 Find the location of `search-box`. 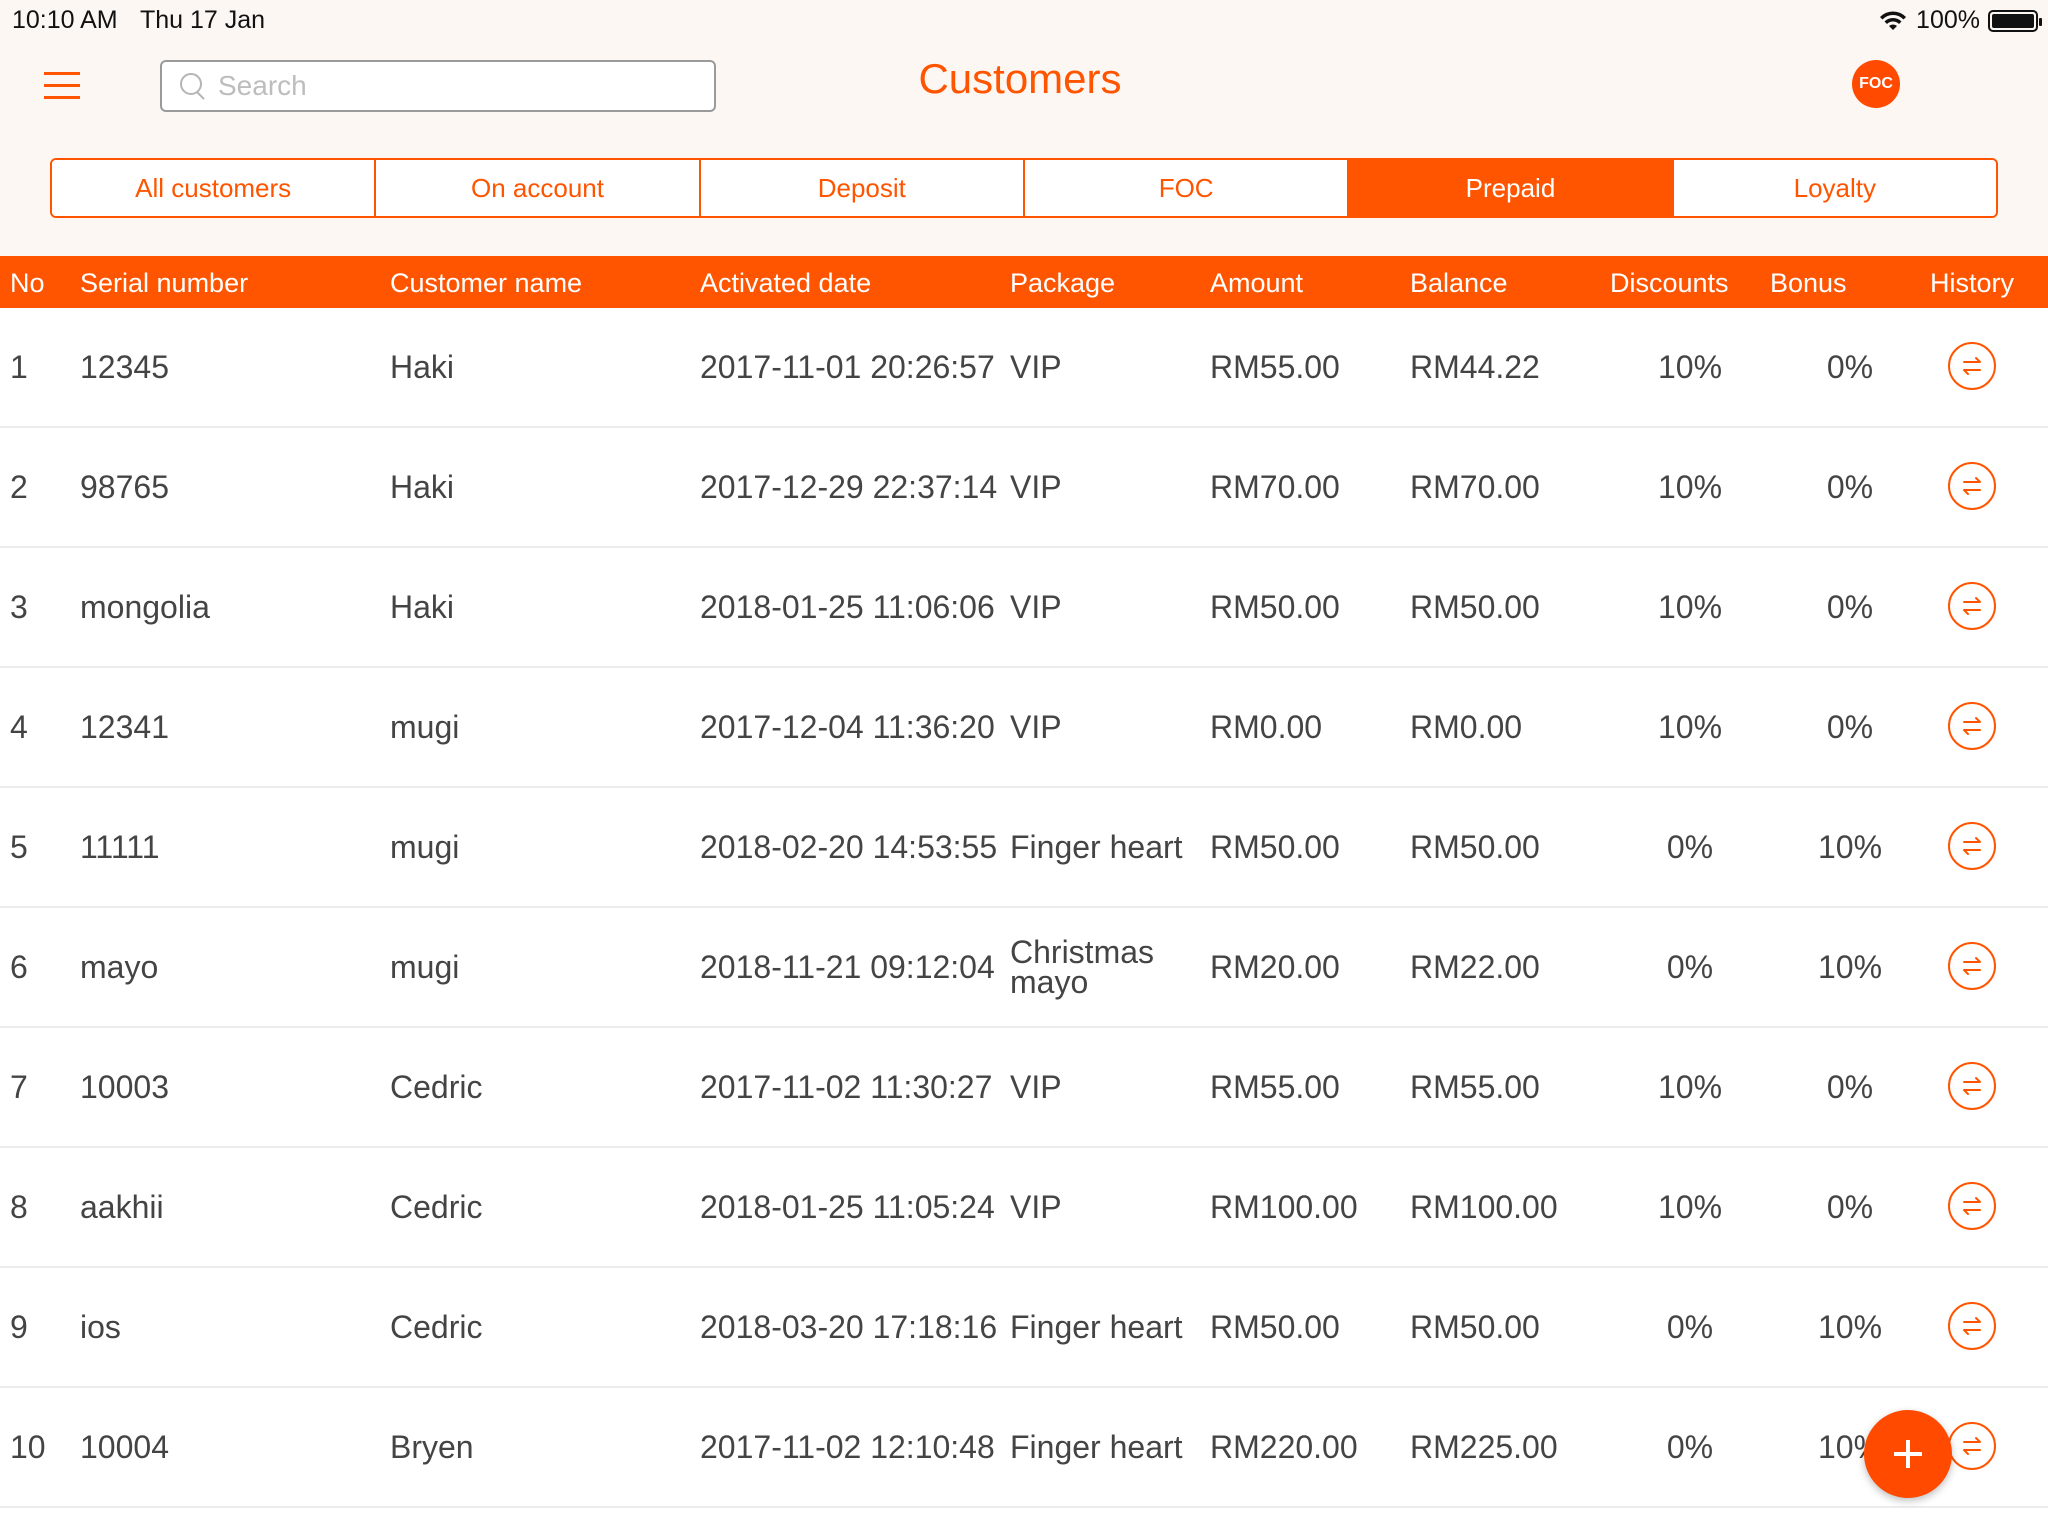

search-box is located at coordinates (438, 86).